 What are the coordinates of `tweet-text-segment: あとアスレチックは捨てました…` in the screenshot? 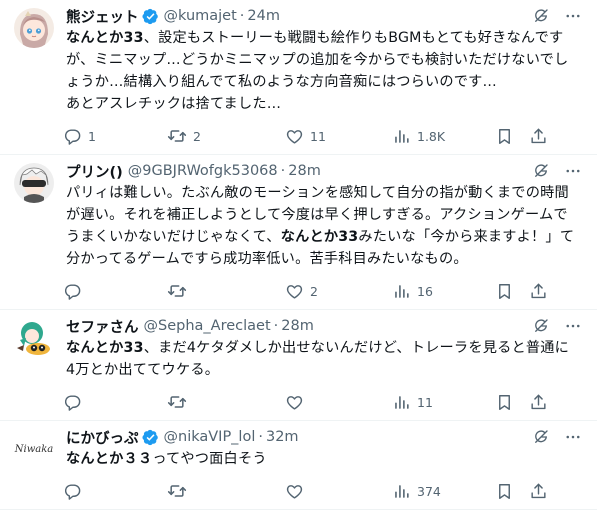 It's located at (174, 104).